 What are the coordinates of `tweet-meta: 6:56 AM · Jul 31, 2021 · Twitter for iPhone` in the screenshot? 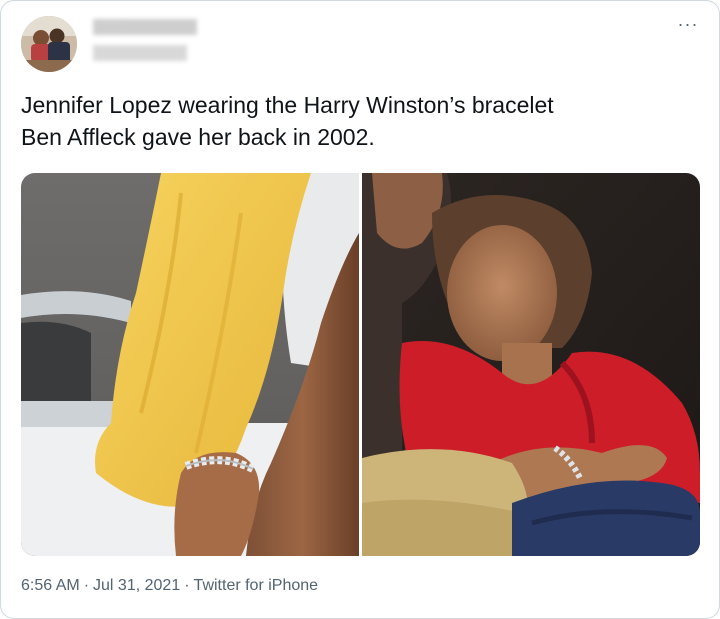 It's located at (169, 586).